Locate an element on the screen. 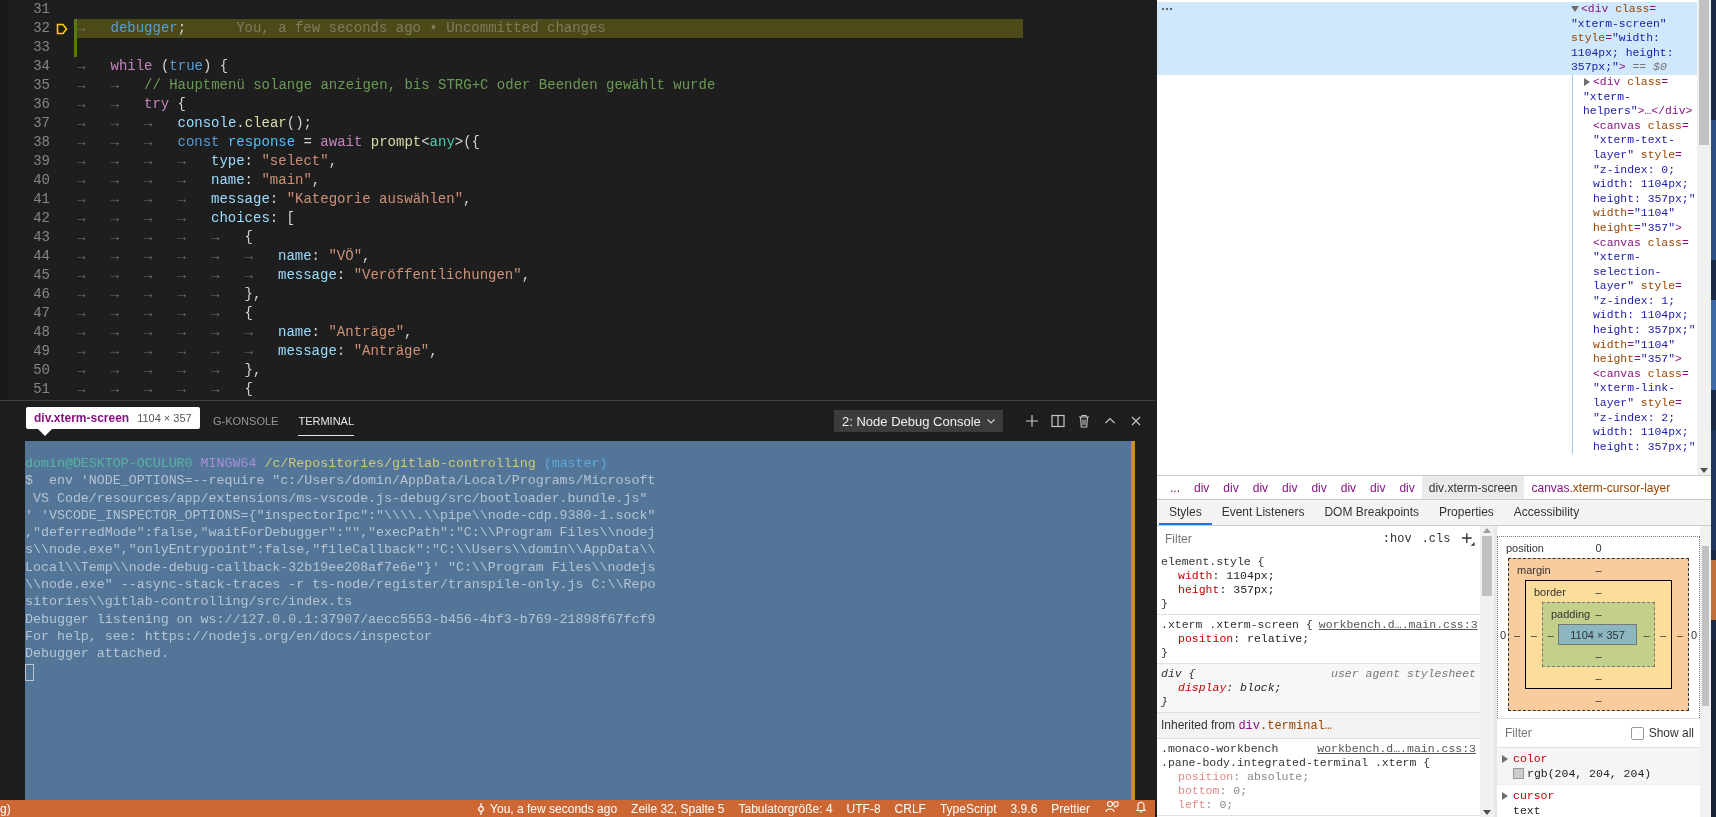  css-property: width: 1104px; is located at coordinates (1318, 576).